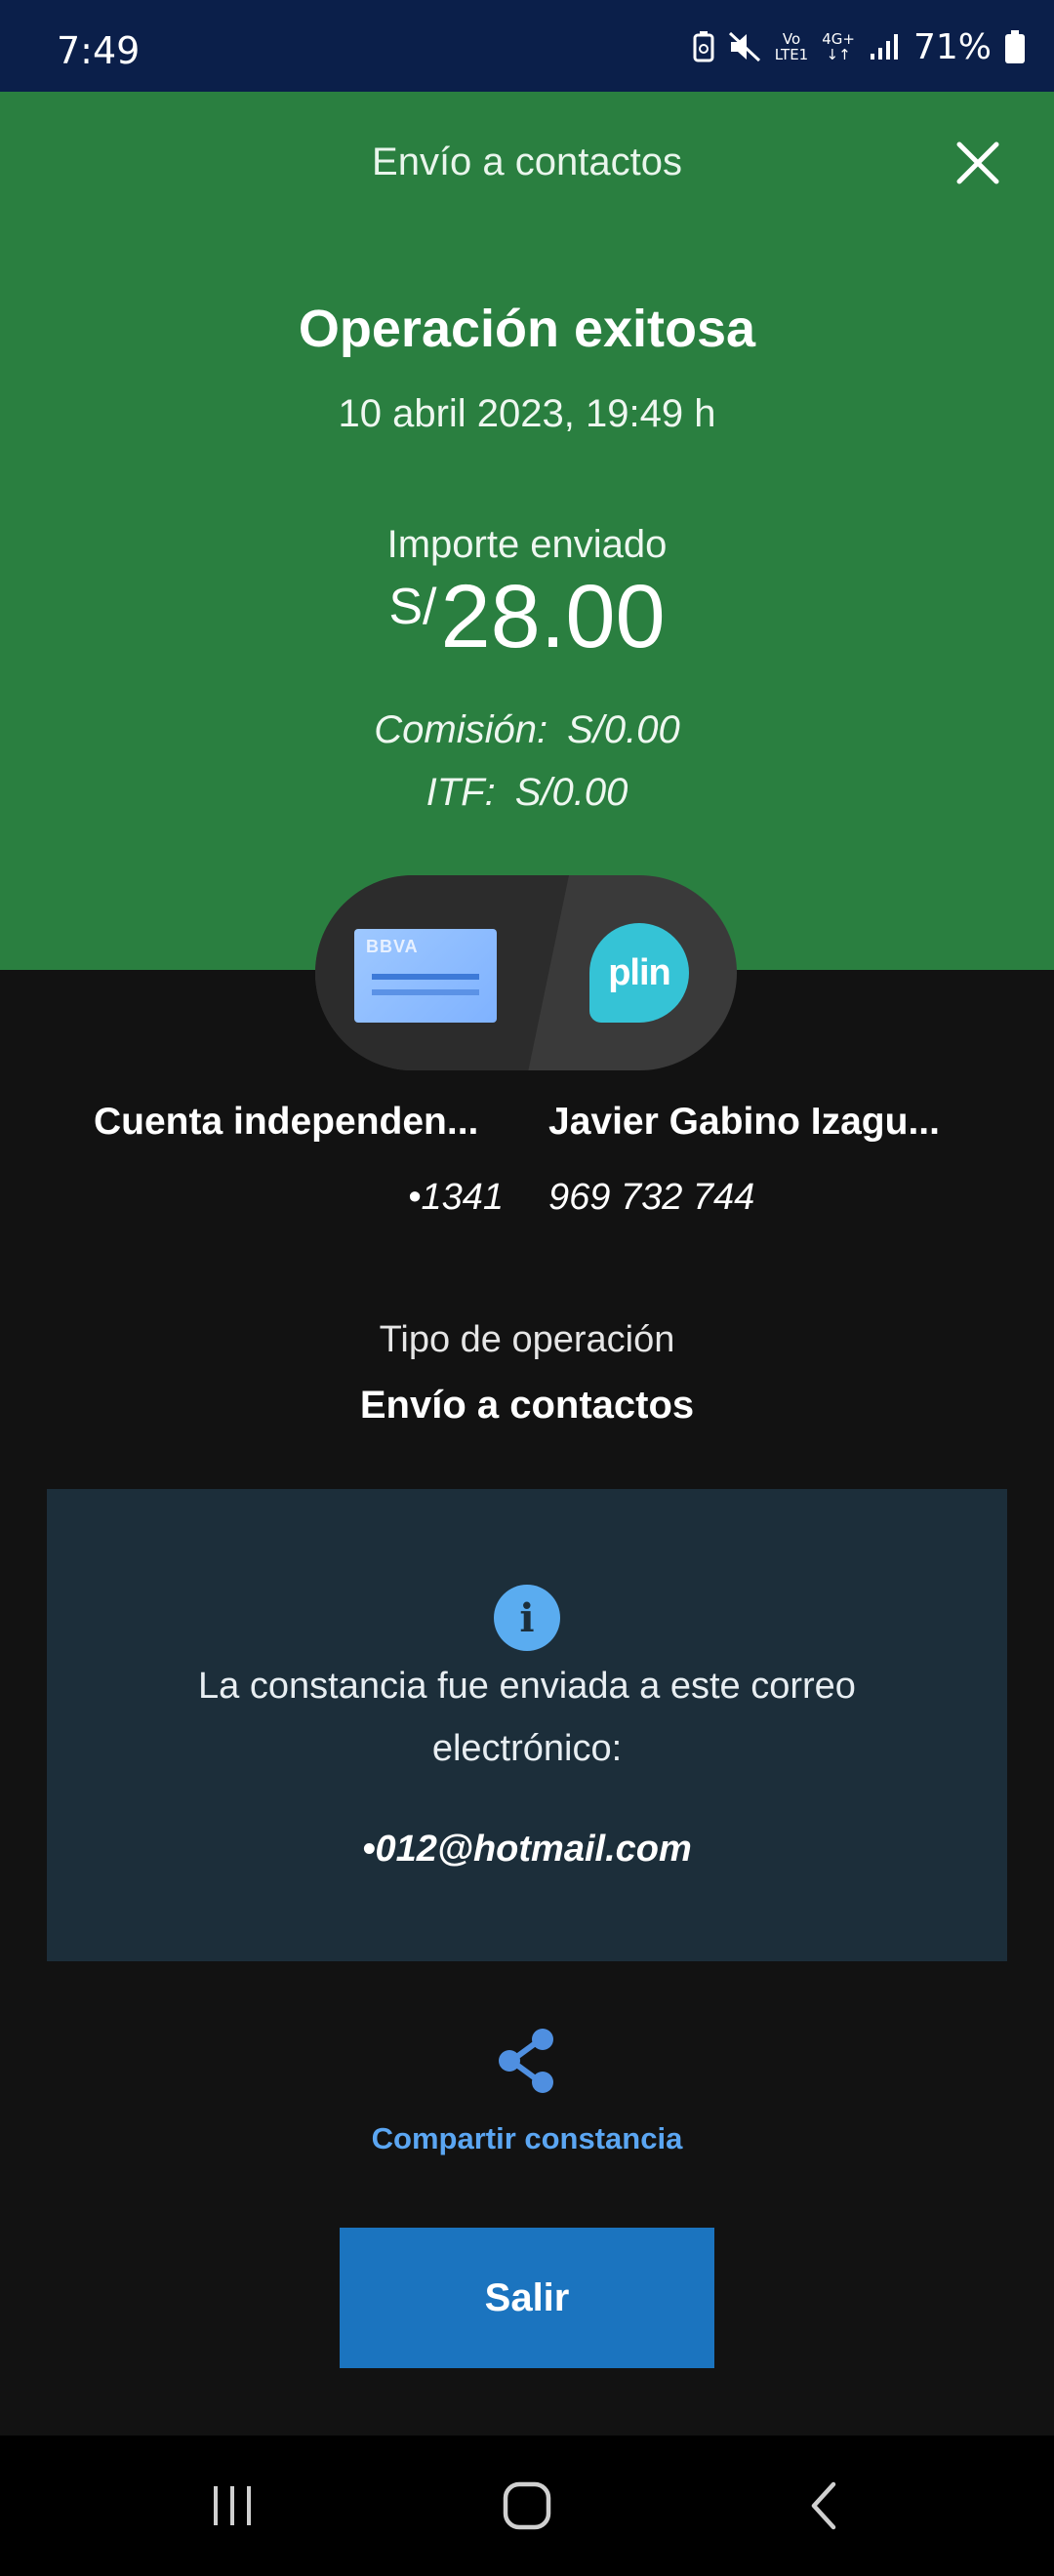  What do you see at coordinates (526, 2061) in the screenshot?
I see `share-icon` at bounding box center [526, 2061].